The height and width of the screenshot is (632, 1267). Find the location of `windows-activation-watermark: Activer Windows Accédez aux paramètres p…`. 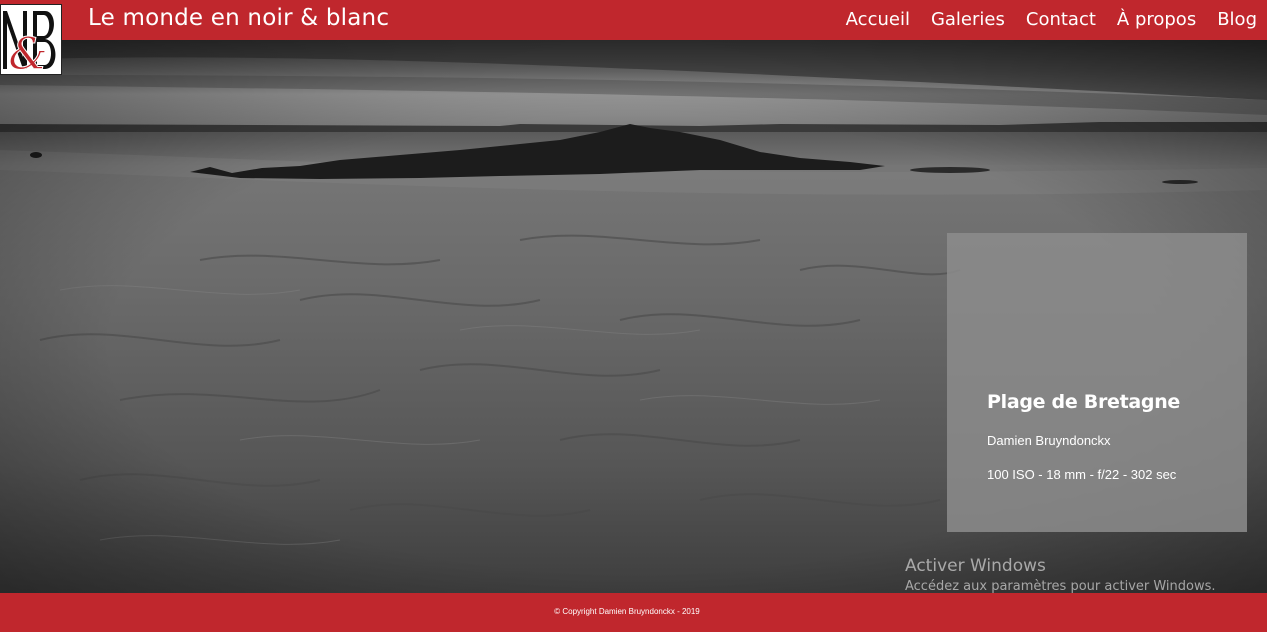

windows-activation-watermark: Activer Windows Accédez aux paramètres p… is located at coordinates (1060, 575).